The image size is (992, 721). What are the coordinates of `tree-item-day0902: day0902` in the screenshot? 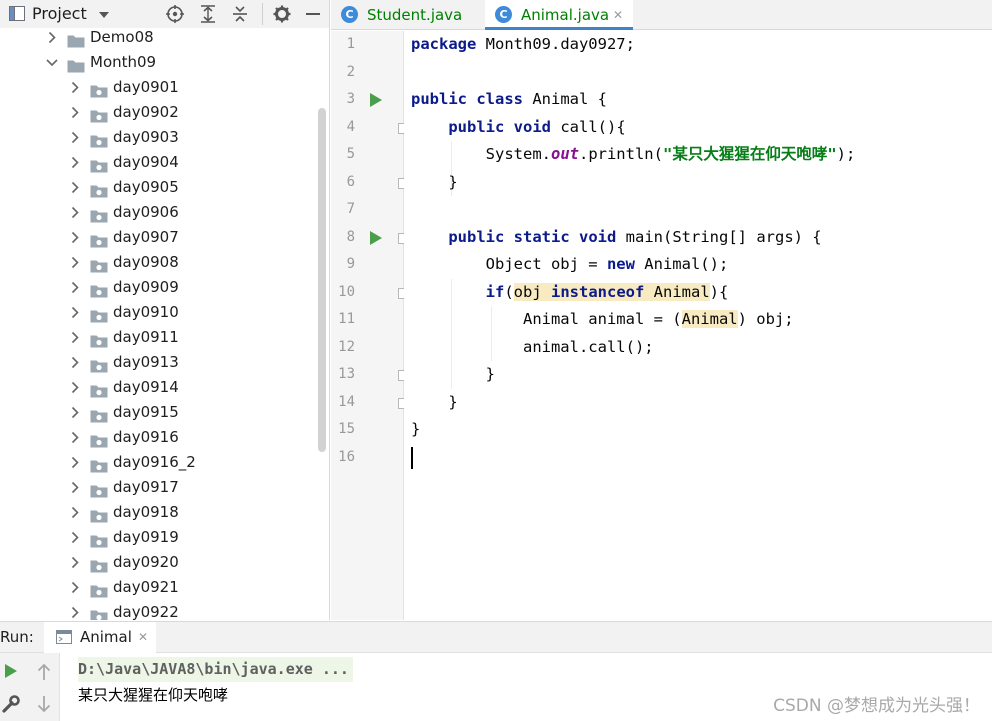 It's located at (158, 112).